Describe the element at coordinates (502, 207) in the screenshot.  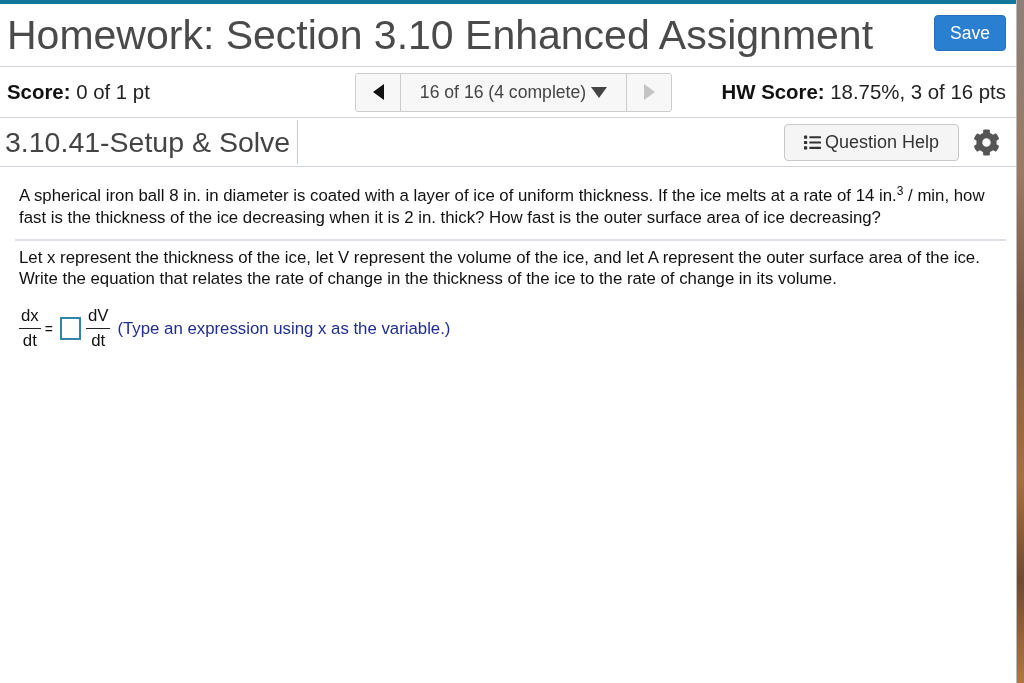
I see `problem-statement: A spherical iron ball 8 in. in diameter is coated with a layer of ice of uniform thickness. If the ice melts at a rate of 14 in.$^{3}$ / min, how fast is the thickness of the ice decreasing when it is 2 in. thick? How fast is the outer surface area of ice decreasing?` at that location.